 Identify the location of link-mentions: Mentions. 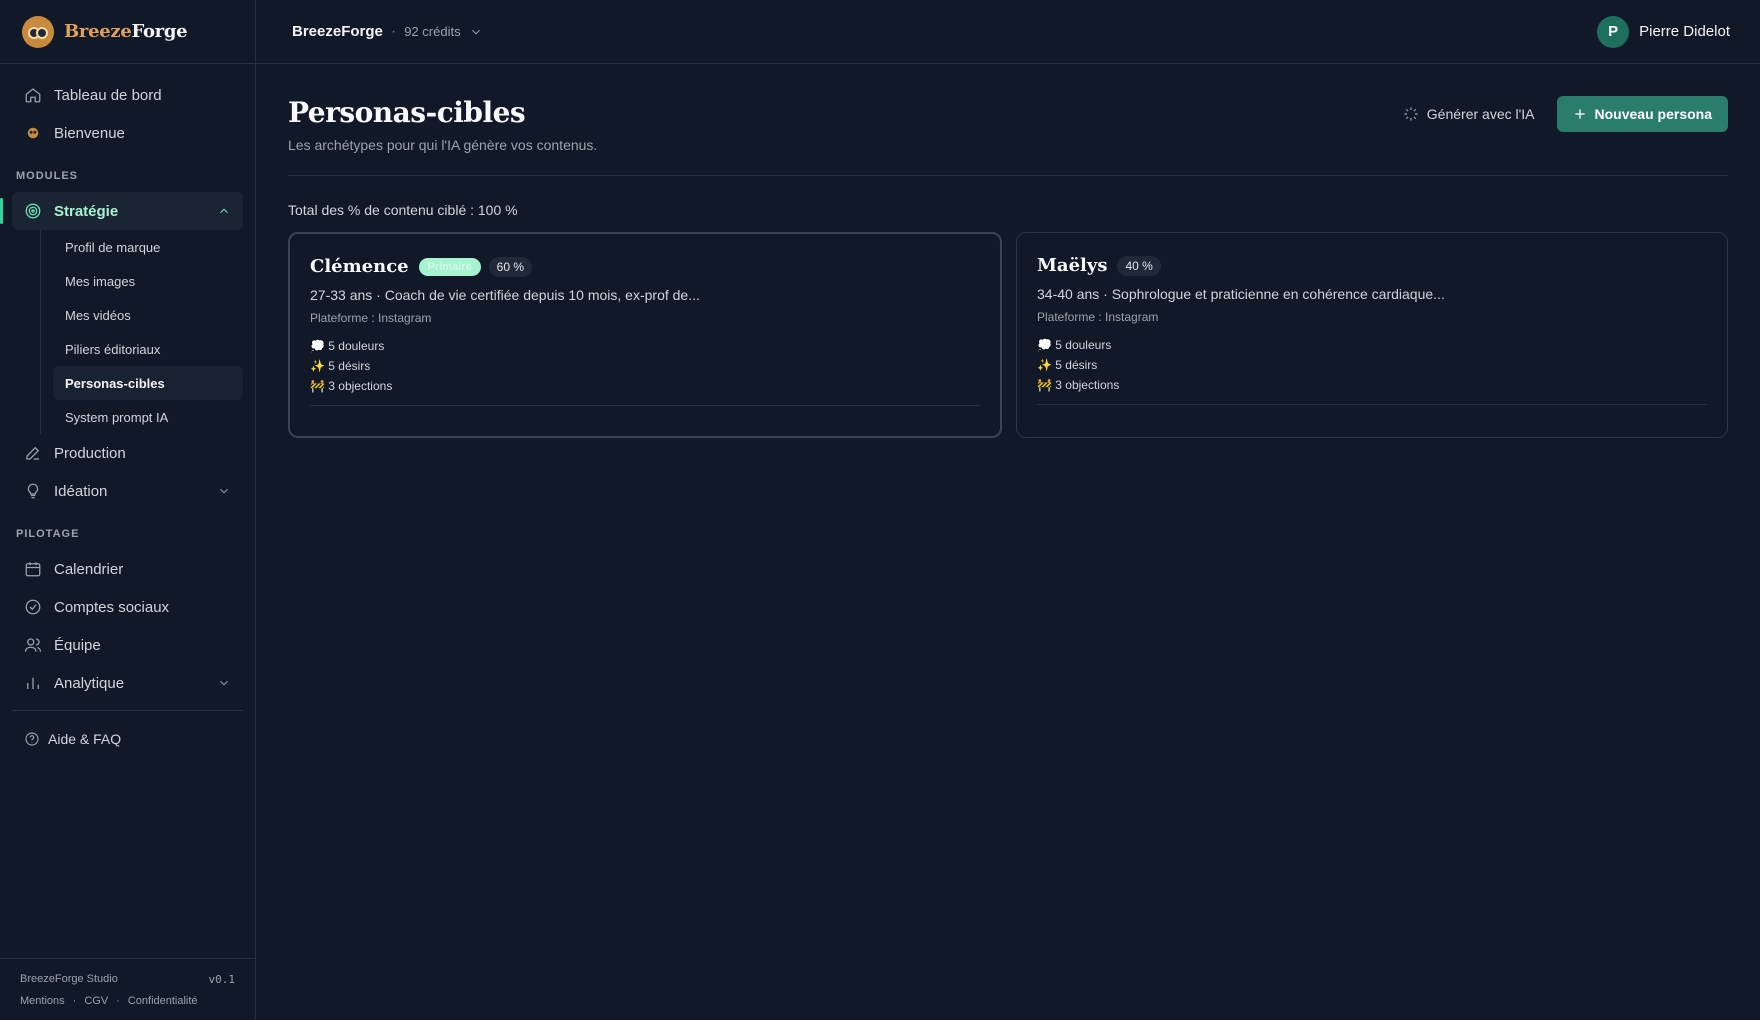
(42, 1001).